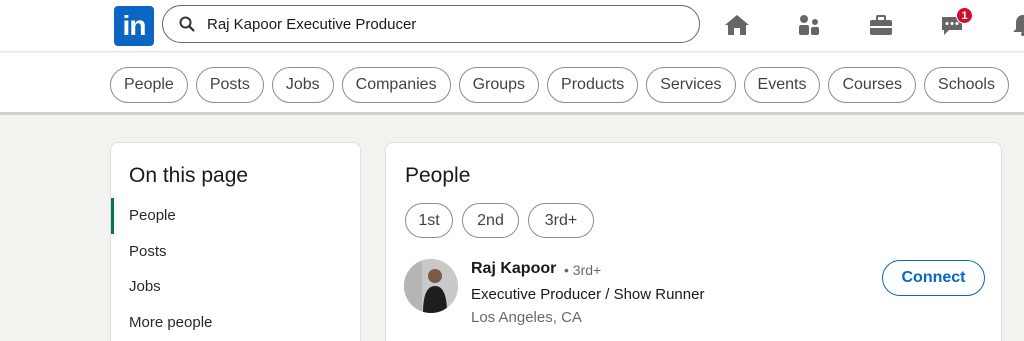 Image resolution: width=1024 pixels, height=341 pixels. I want to click on filter-courses: Courses, so click(872, 85).